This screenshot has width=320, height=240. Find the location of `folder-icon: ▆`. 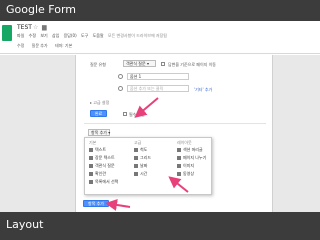

folder-icon: ▆ is located at coordinates (44, 27).